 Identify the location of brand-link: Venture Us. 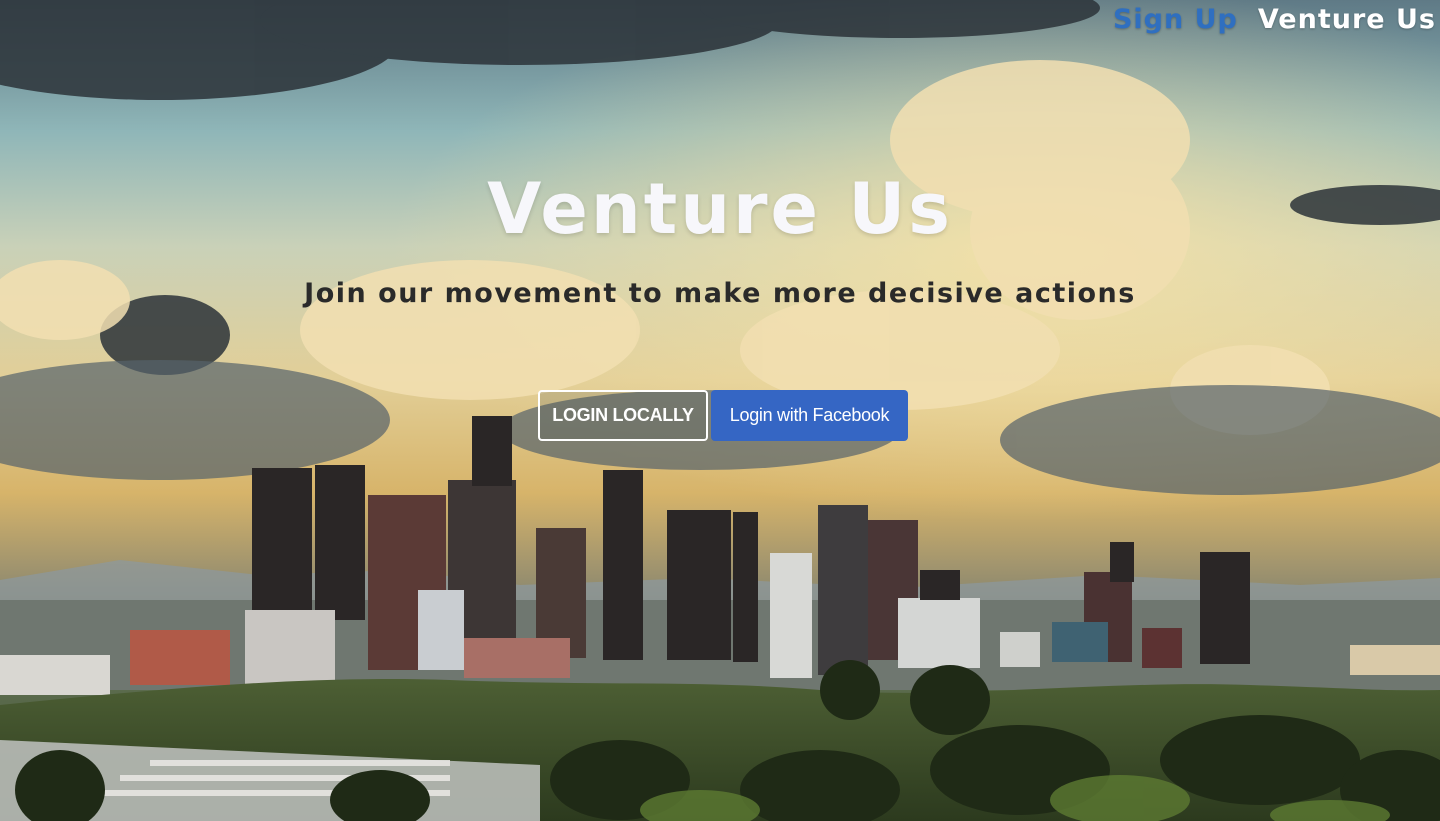
(1347, 19).